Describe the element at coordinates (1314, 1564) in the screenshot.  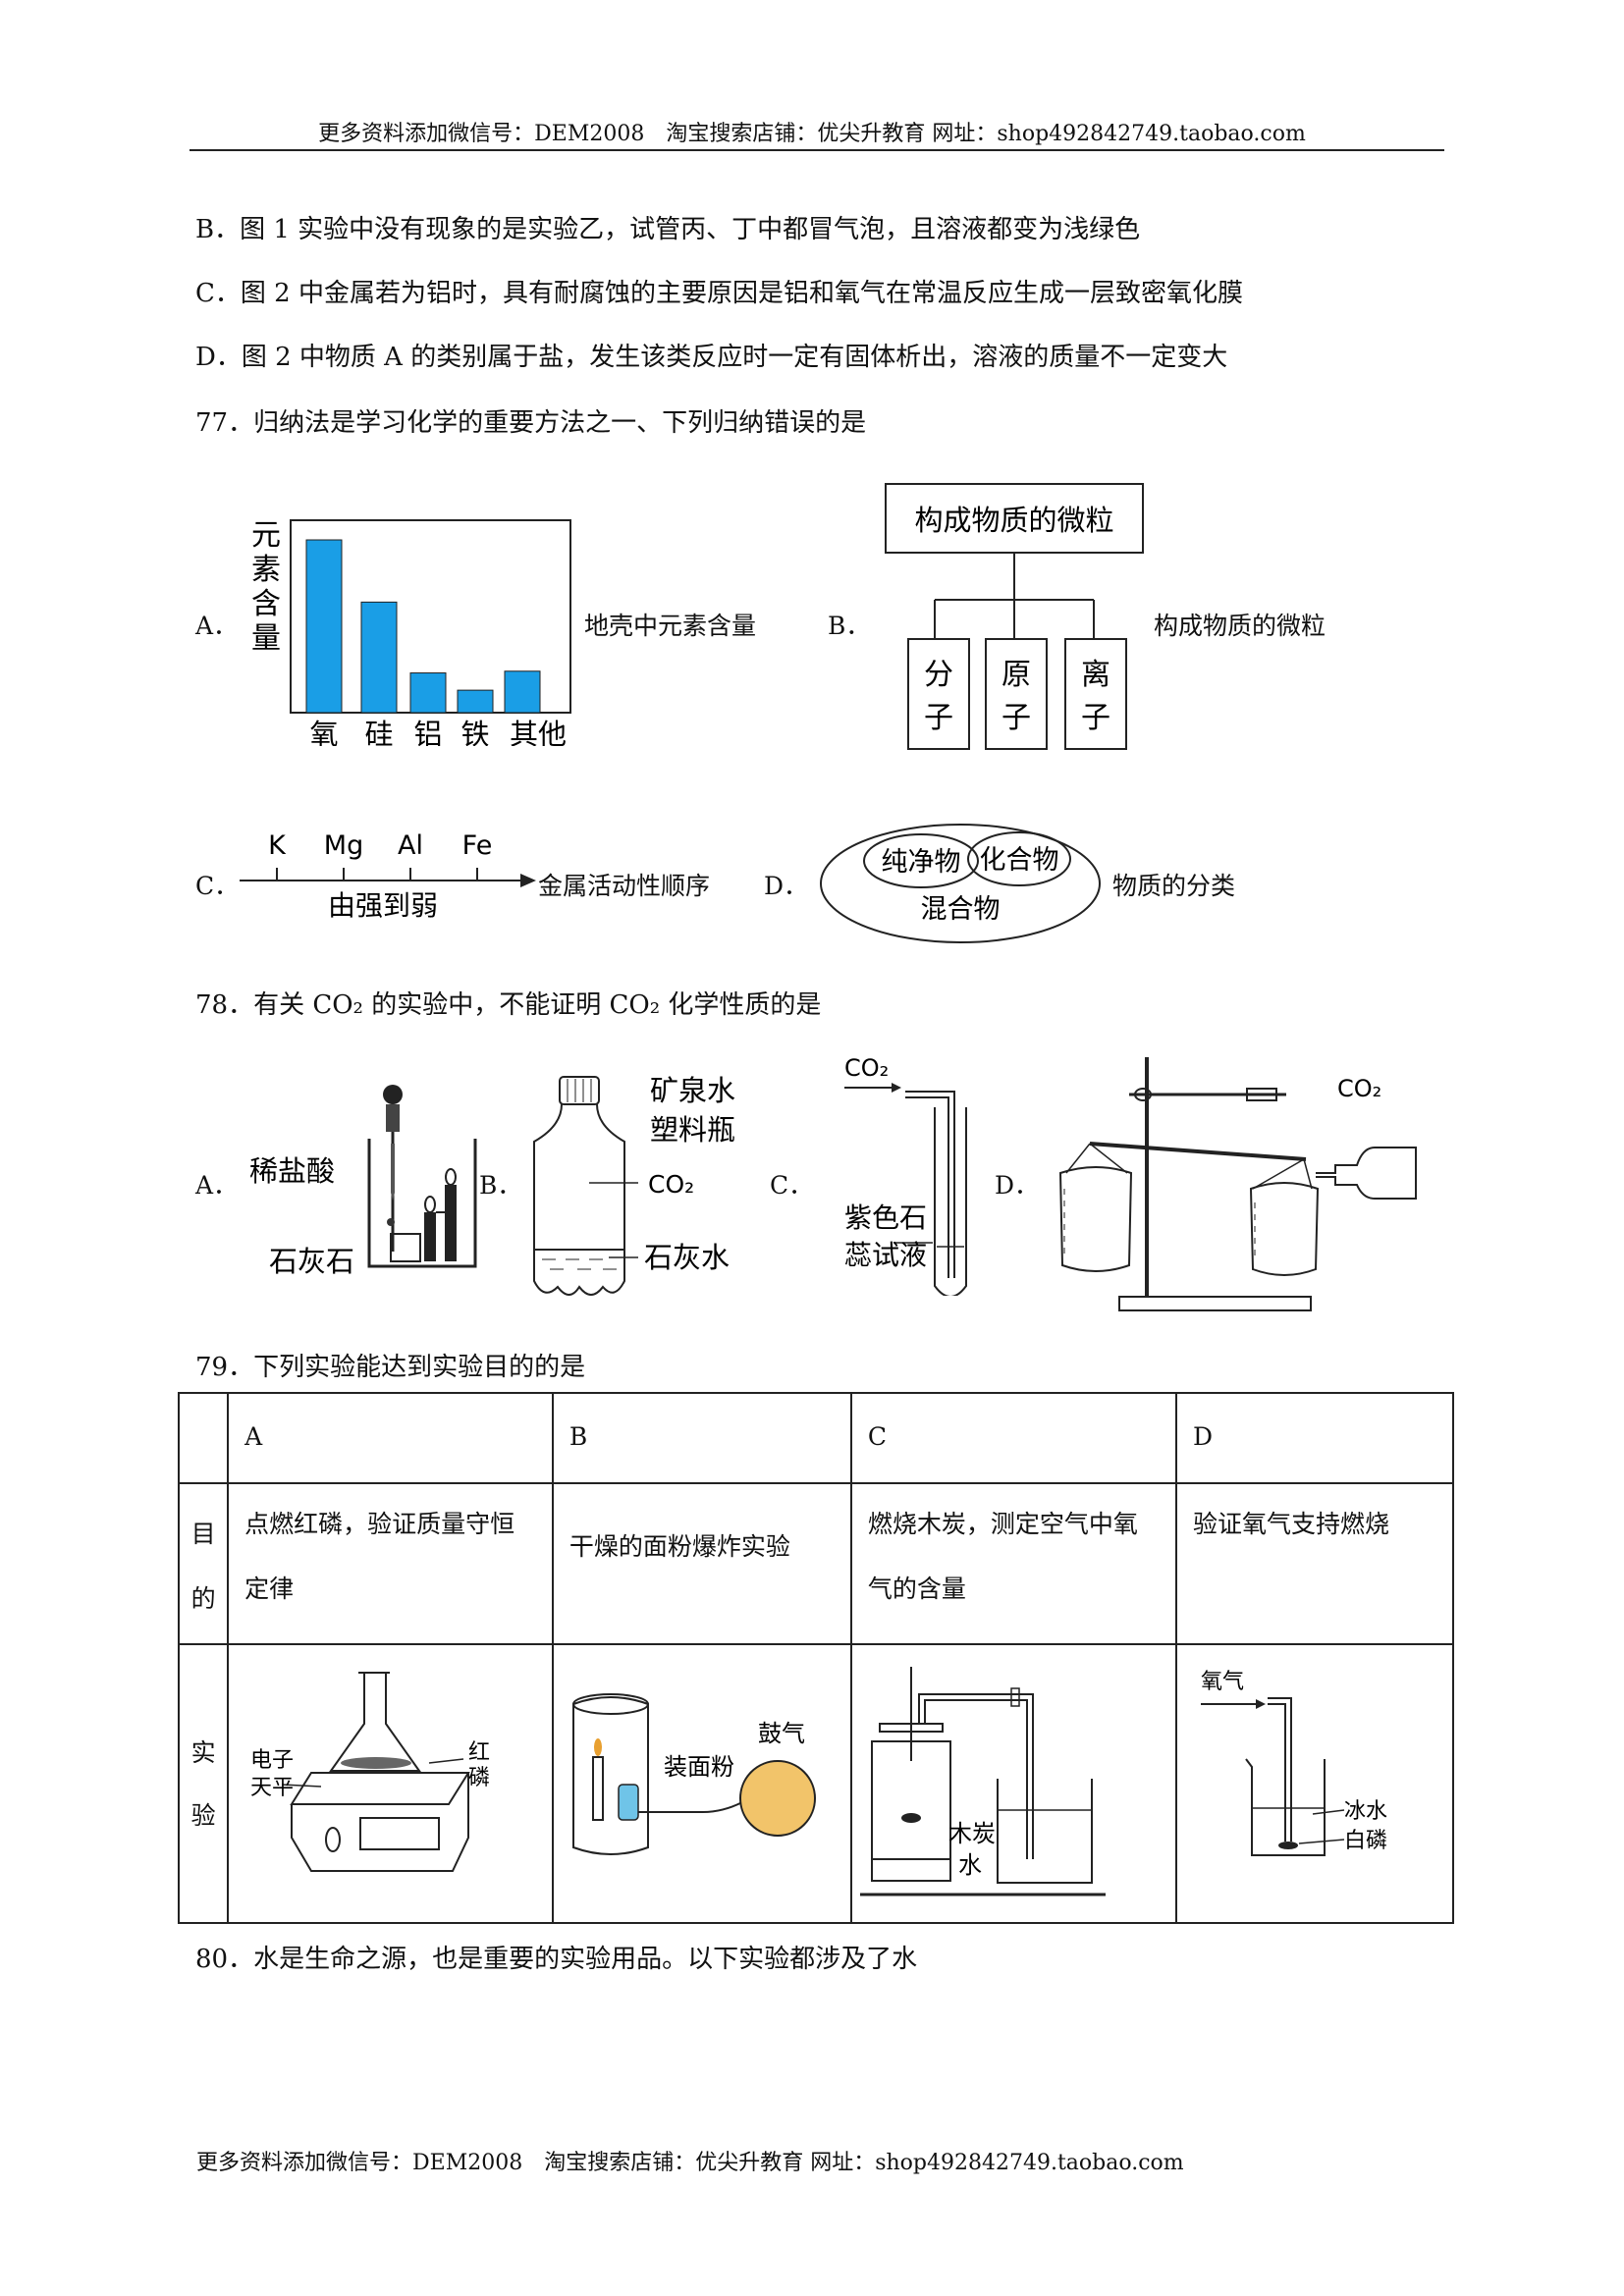
I see `purpose-cell-d: 验证氧气支持燃烧` at that location.